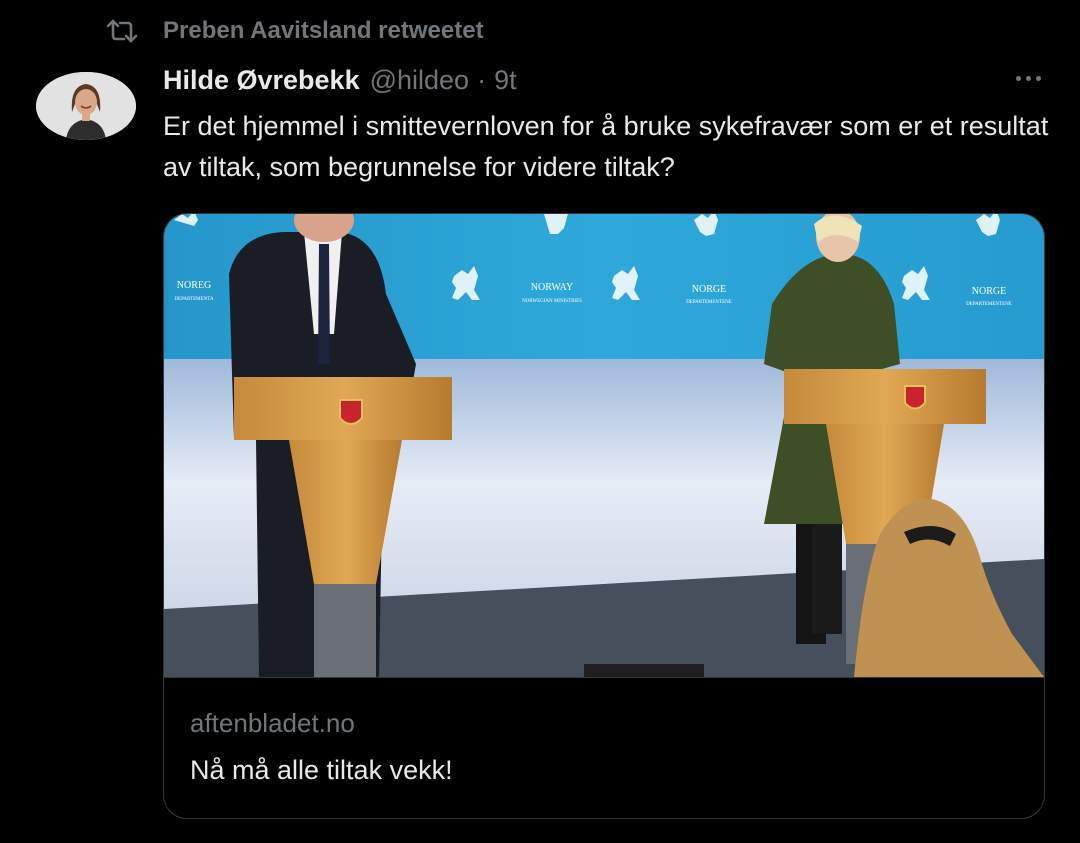  Describe the element at coordinates (419, 80) in the screenshot. I see `author-handle: @hildeo` at that location.